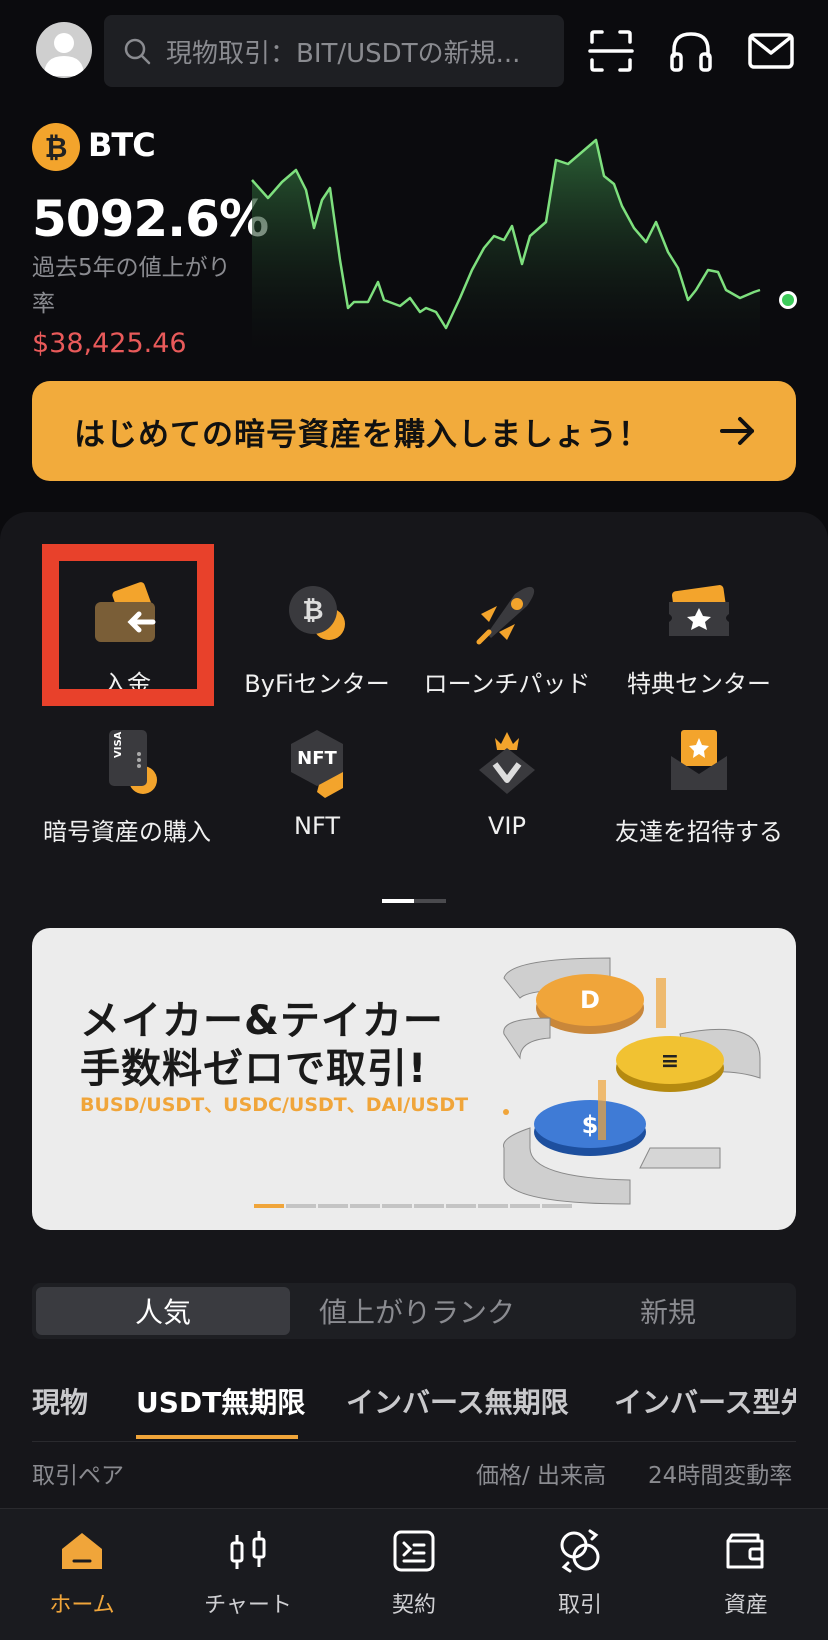 The image size is (828, 1640). Describe the element at coordinates (413, 1206) in the screenshot. I see `banner-carousel-indicator` at that location.